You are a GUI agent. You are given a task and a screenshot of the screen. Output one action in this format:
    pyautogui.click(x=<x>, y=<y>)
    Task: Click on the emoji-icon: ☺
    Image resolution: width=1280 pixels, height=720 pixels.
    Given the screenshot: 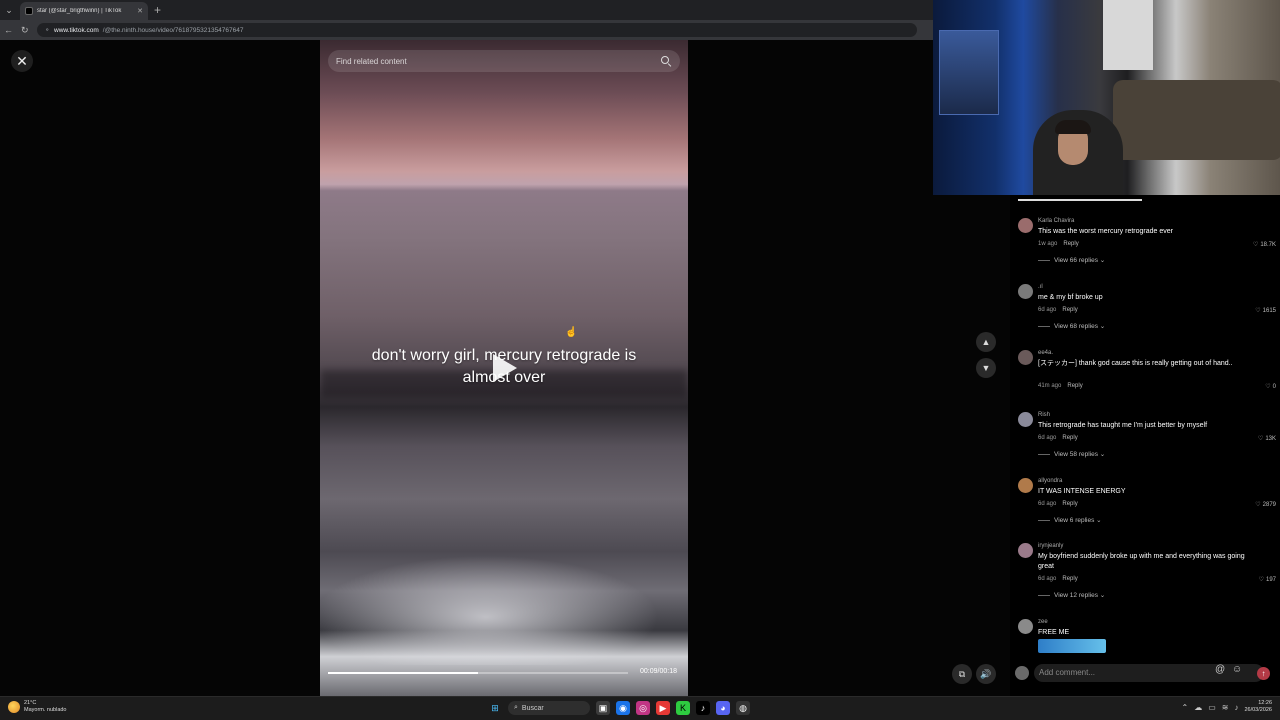 What is the action you would take?
    pyautogui.click(x=1237, y=669)
    